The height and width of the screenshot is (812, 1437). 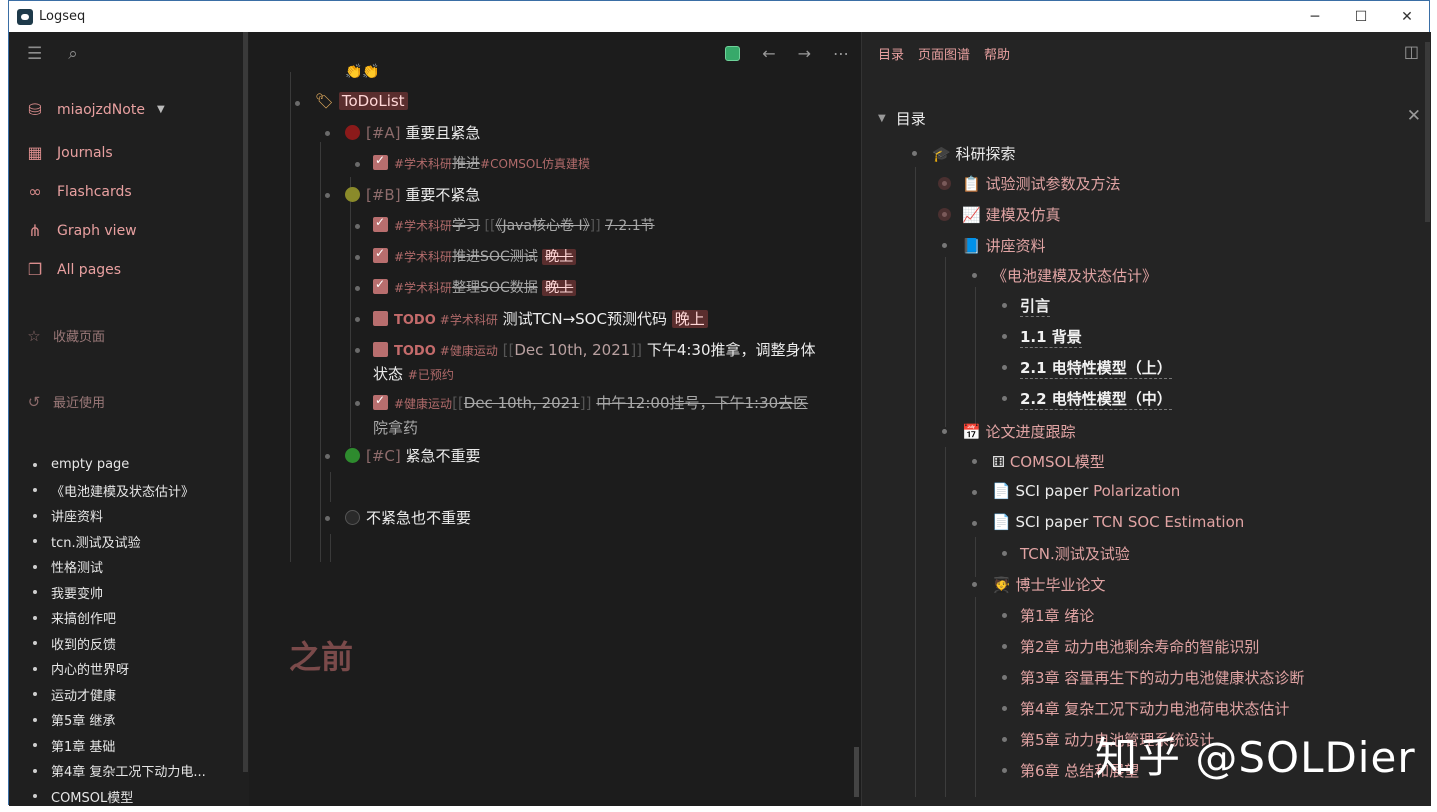 I want to click on recent-item: 运动才健康, so click(x=119, y=695).